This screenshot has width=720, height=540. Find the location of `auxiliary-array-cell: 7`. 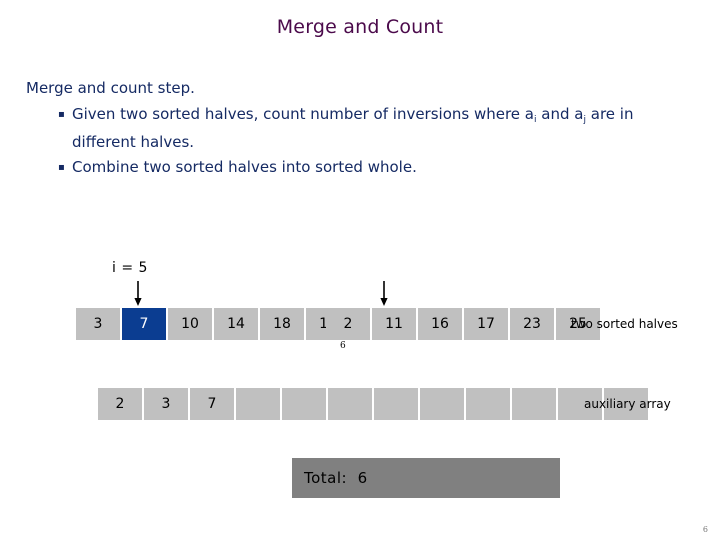

auxiliary-array-cell: 7 is located at coordinates (212, 404).